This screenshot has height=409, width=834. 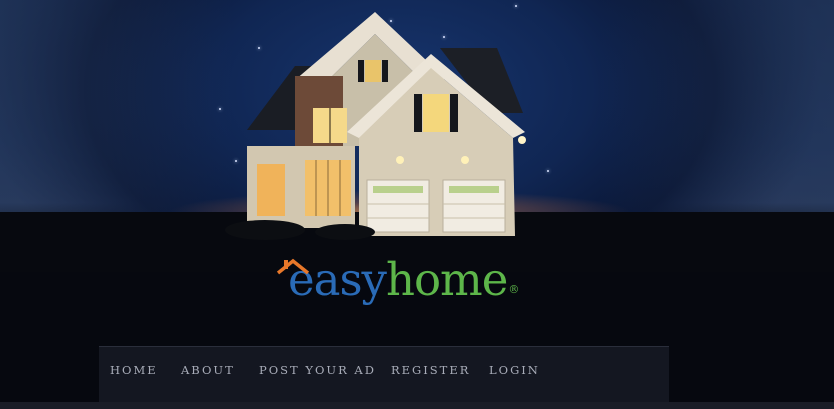 What do you see at coordinates (513, 289) in the screenshot?
I see `registered-mark: ®` at bounding box center [513, 289].